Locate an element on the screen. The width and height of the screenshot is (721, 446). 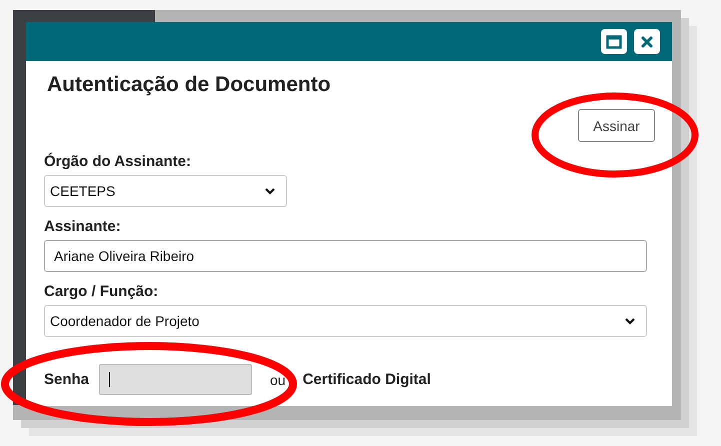
field-label: Assinante: is located at coordinates (83, 227).